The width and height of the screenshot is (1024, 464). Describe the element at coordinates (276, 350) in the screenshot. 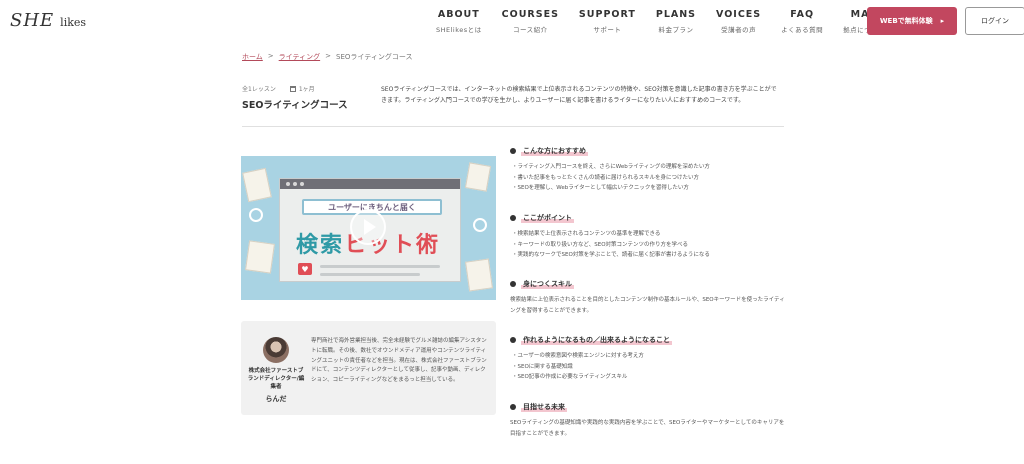

I see `avatar` at that location.